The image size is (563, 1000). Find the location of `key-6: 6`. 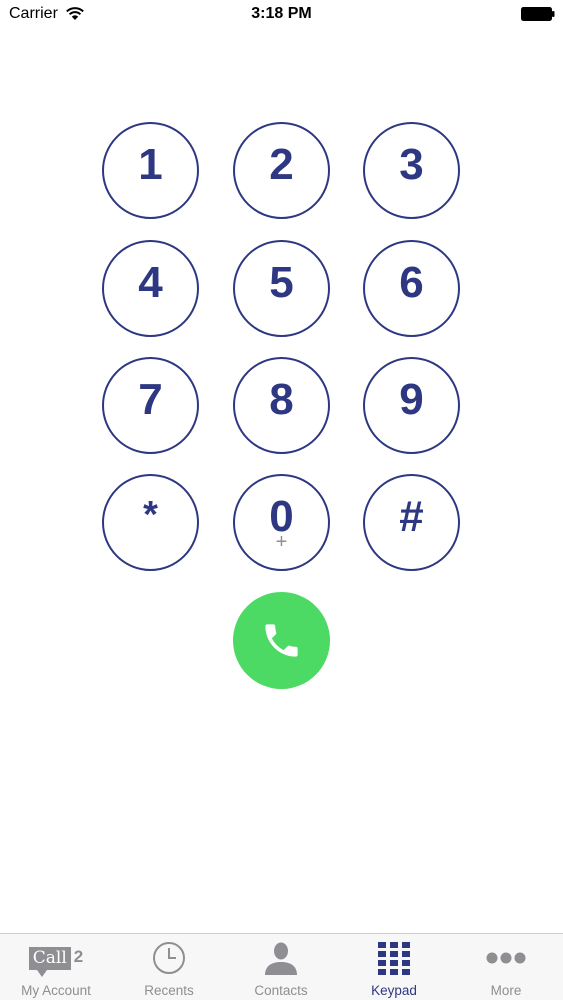

key-6: 6 is located at coordinates (411, 288).